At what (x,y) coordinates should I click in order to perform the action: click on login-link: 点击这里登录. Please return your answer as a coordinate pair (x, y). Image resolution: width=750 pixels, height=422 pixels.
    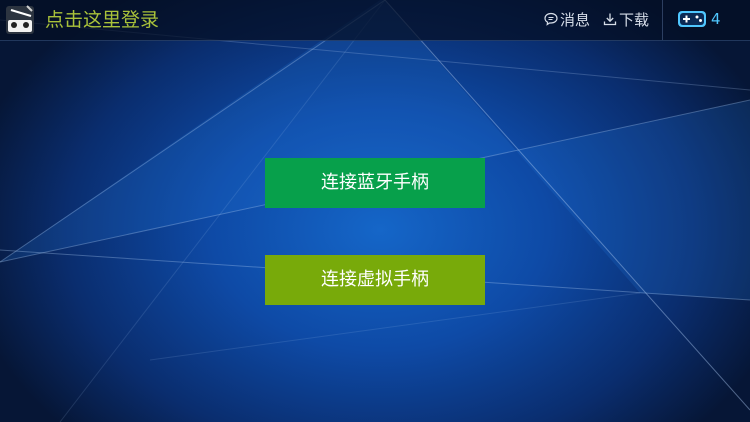
    Looking at the image, I should click on (102, 20).